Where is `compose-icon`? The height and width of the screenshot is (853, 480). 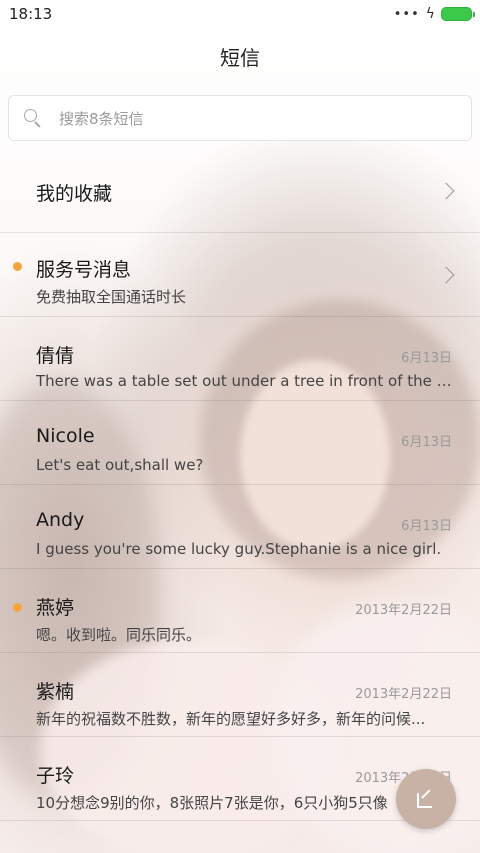 compose-icon is located at coordinates (426, 799).